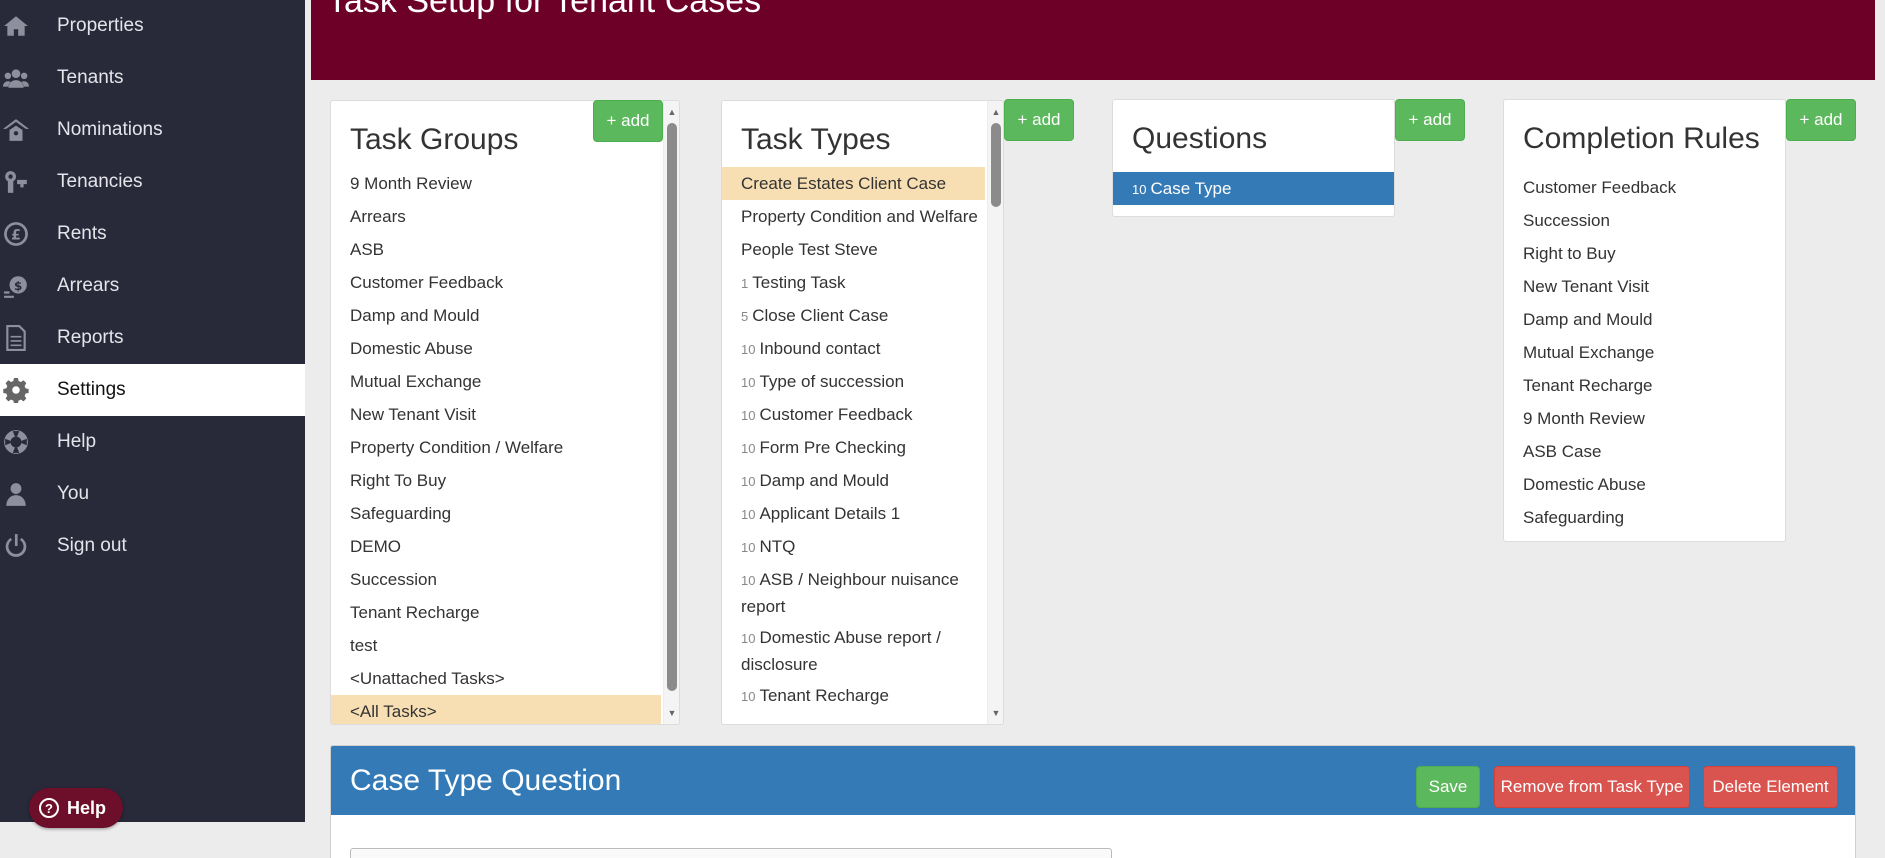 This screenshot has width=1885, height=858. I want to click on nav-item-properties: Properties, so click(152, 26).